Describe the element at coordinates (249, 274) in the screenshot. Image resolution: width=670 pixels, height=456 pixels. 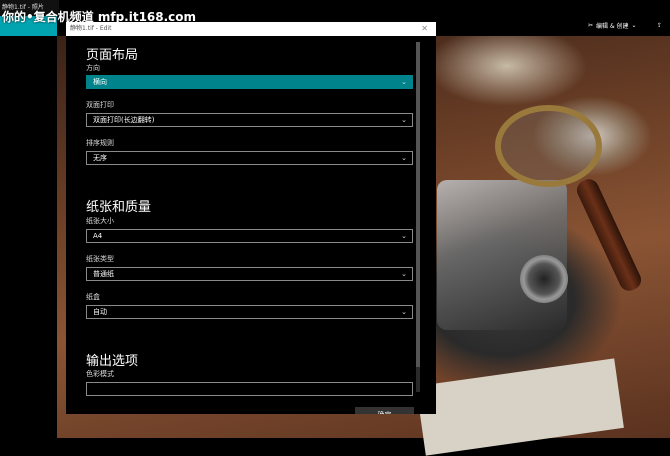
I see `paper-type-select: 普通纸 ⌄` at that location.